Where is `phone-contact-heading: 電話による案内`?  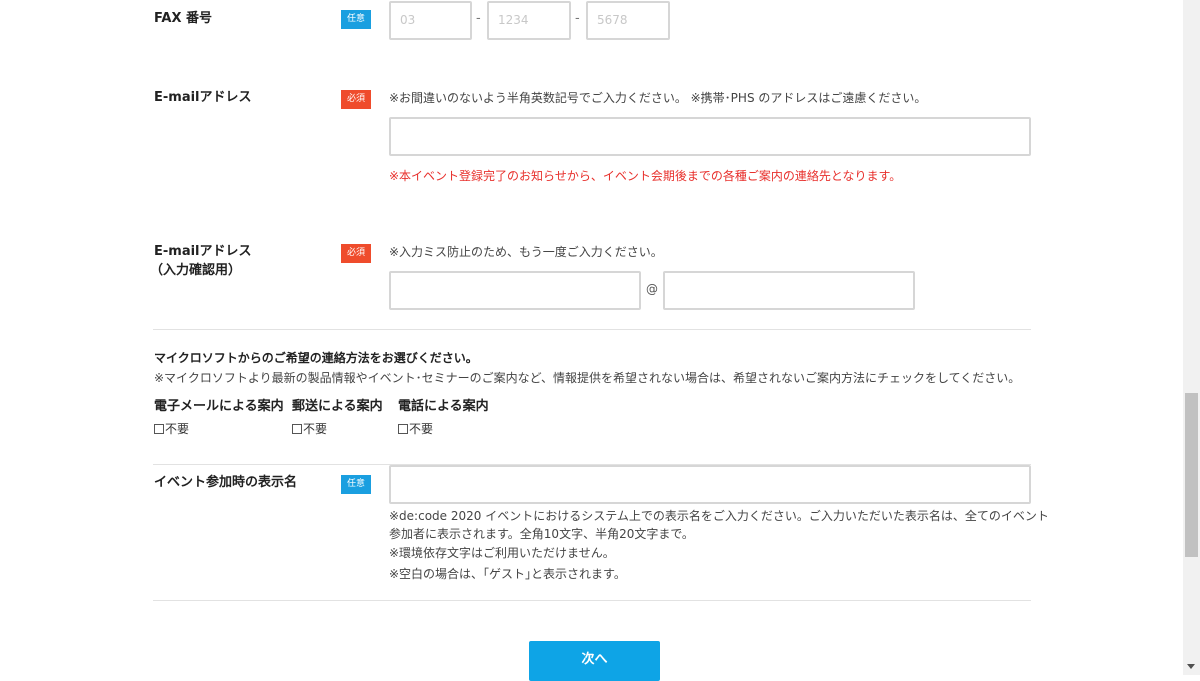 phone-contact-heading: 電話による案内 is located at coordinates (443, 406).